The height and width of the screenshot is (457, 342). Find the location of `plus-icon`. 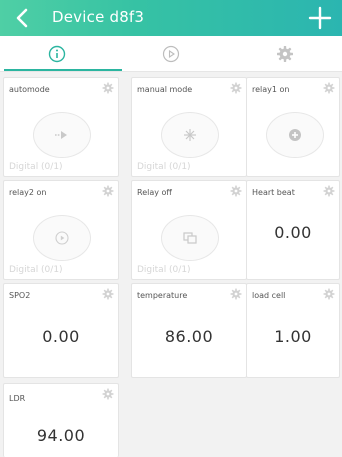

plus-icon is located at coordinates (320, 18).